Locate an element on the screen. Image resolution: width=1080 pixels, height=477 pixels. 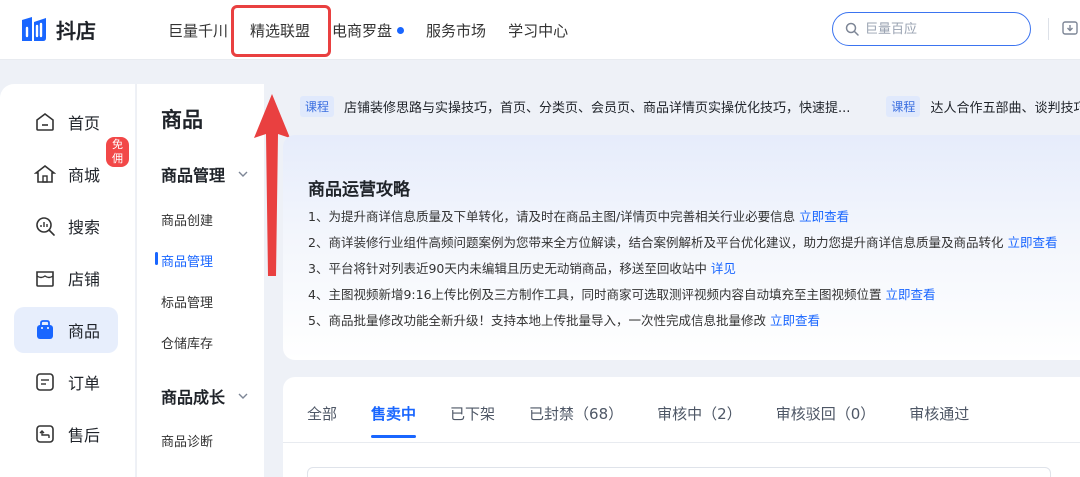
nav-item-service-market: 服务市场 is located at coordinates (456, 30).